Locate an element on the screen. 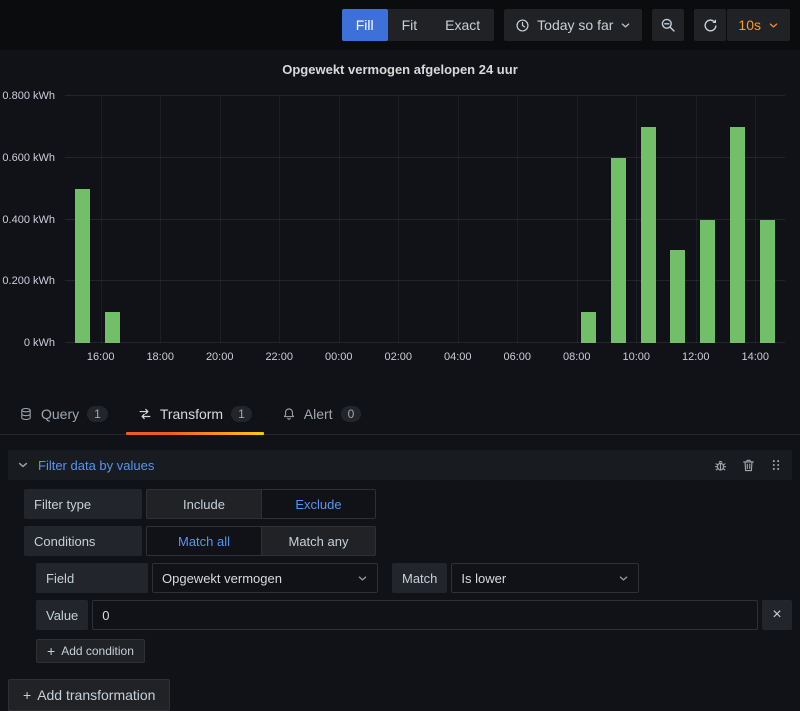  conditions-radio-group: Match all Match any is located at coordinates (261, 541).